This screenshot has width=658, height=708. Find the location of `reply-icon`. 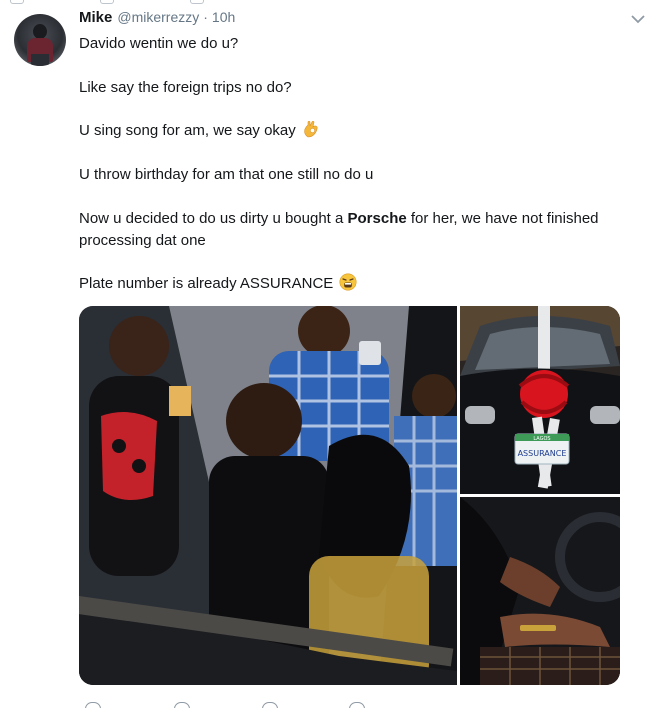

reply-icon is located at coordinates (93, 705).